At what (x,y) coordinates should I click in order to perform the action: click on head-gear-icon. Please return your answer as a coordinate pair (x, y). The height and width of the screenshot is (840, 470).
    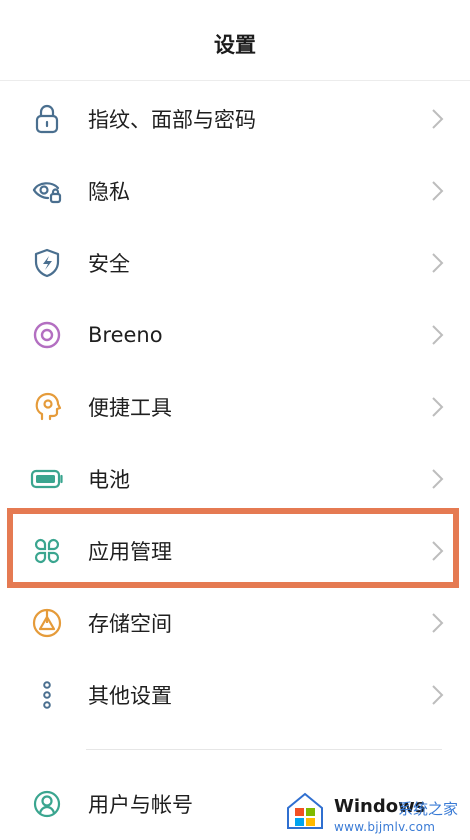
    Looking at the image, I should click on (47, 407).